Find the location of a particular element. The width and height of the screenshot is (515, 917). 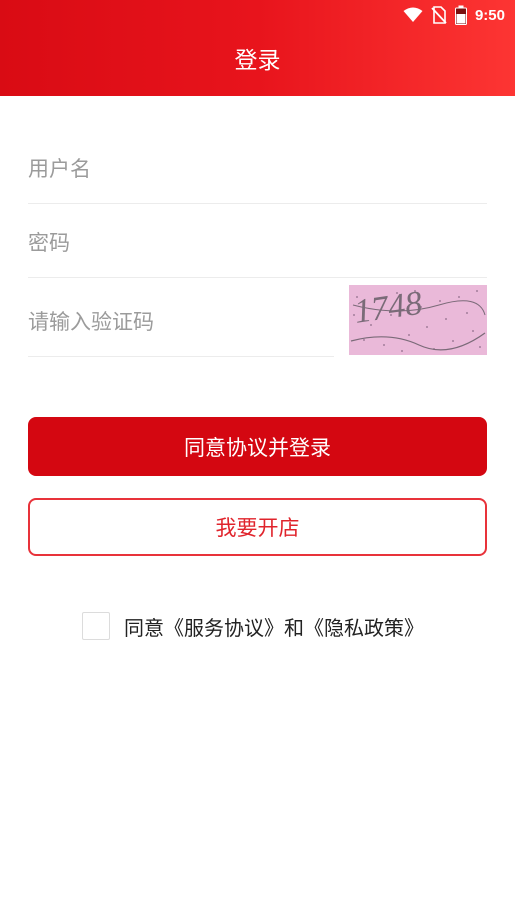

agreement-text: 同意《服务协议》和《隐私政策》 is located at coordinates (274, 626).